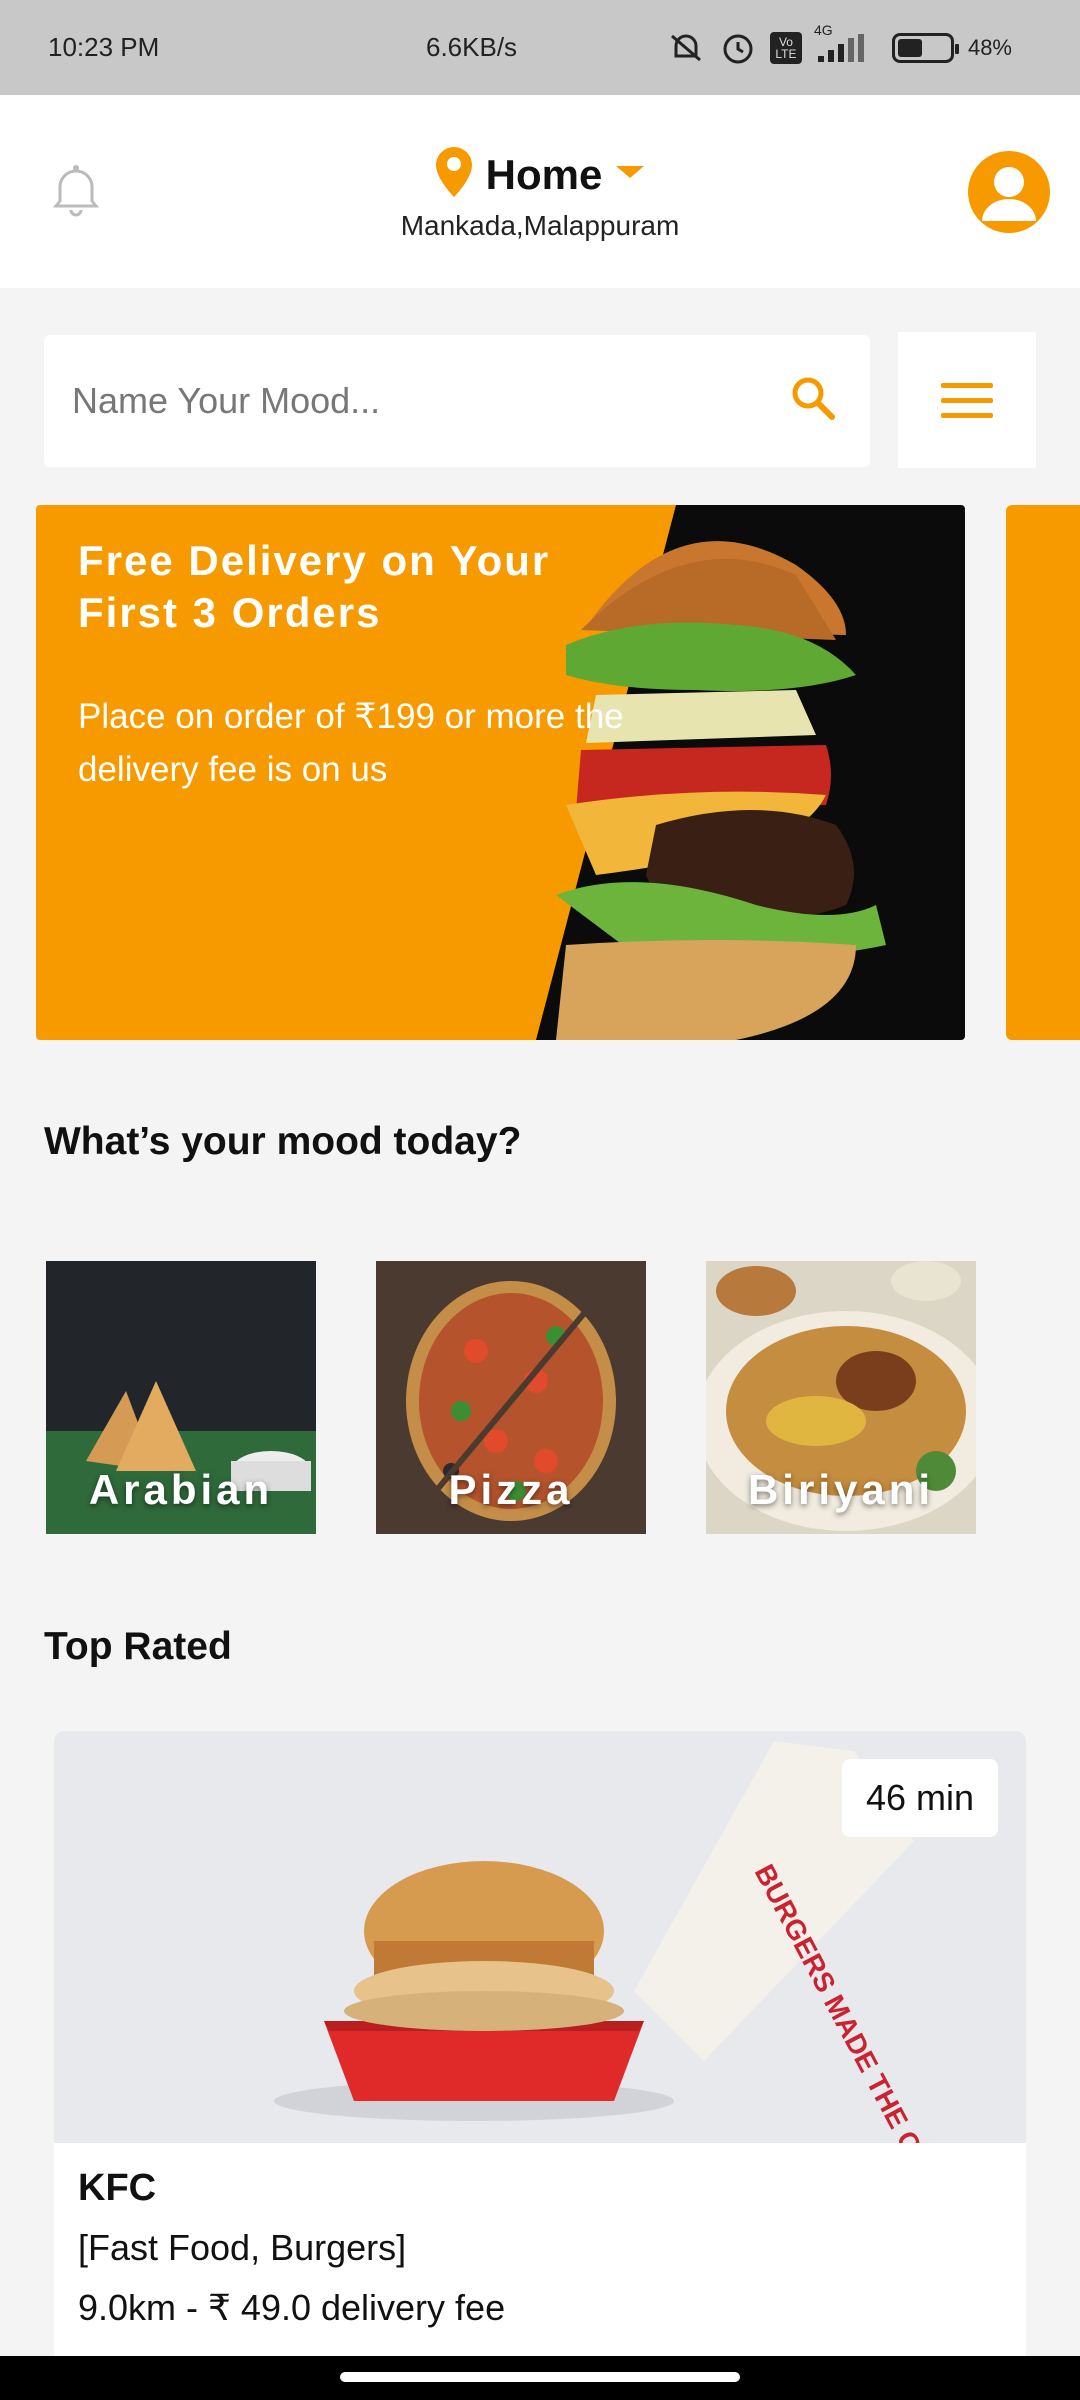 The height and width of the screenshot is (2400, 1080). What do you see at coordinates (919, 1798) in the screenshot?
I see `delivery-time-badge: 46 min` at bounding box center [919, 1798].